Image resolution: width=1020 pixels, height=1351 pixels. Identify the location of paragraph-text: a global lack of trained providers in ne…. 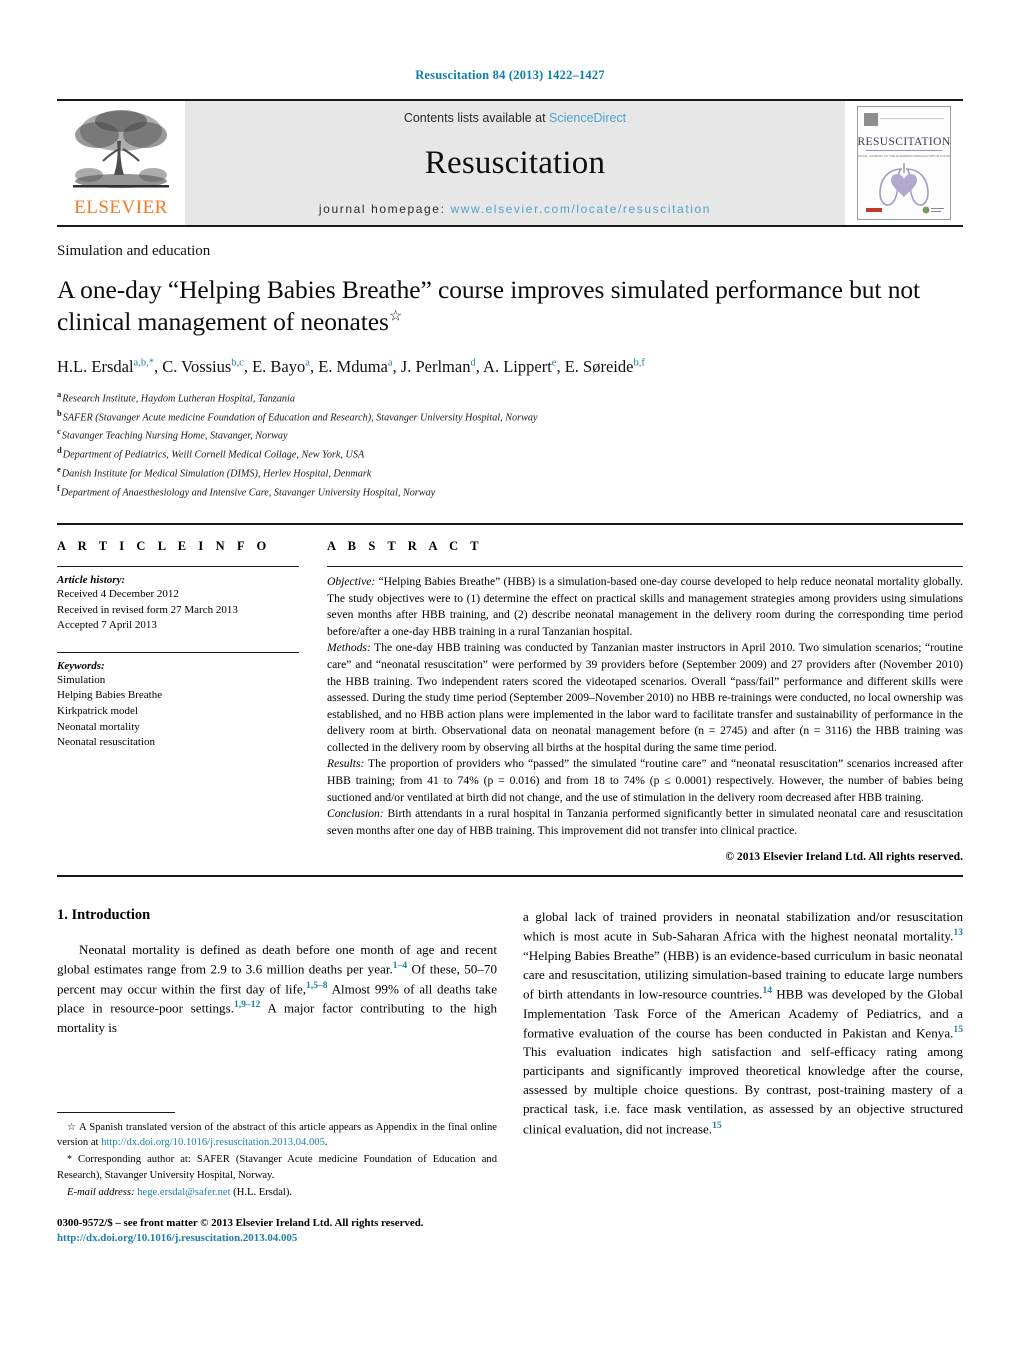
(743, 926).